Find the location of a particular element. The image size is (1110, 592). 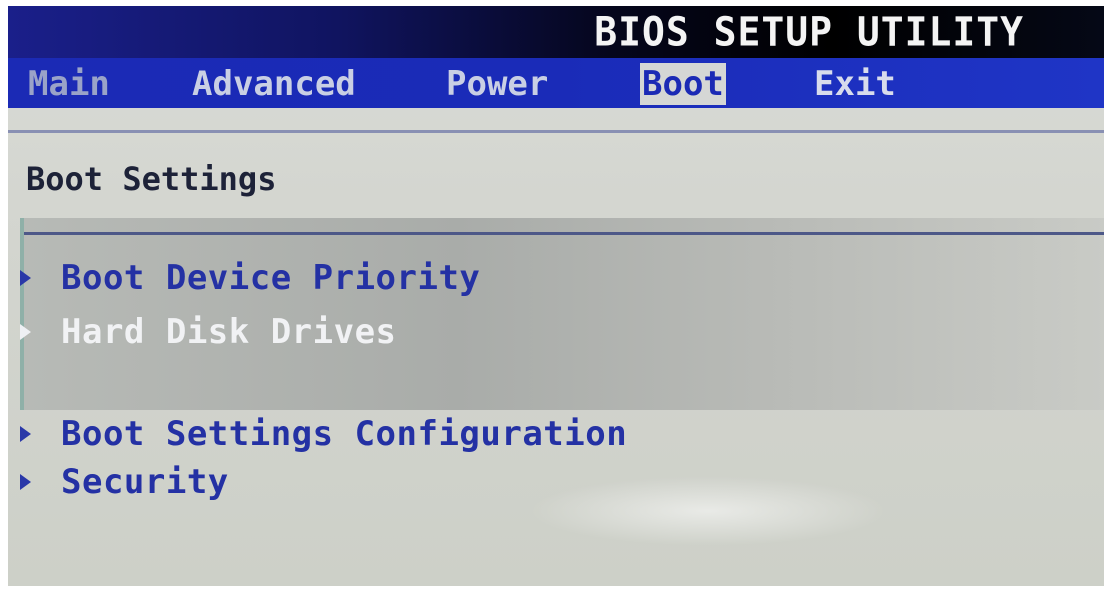

entry-security: Security is located at coordinates (124, 482).